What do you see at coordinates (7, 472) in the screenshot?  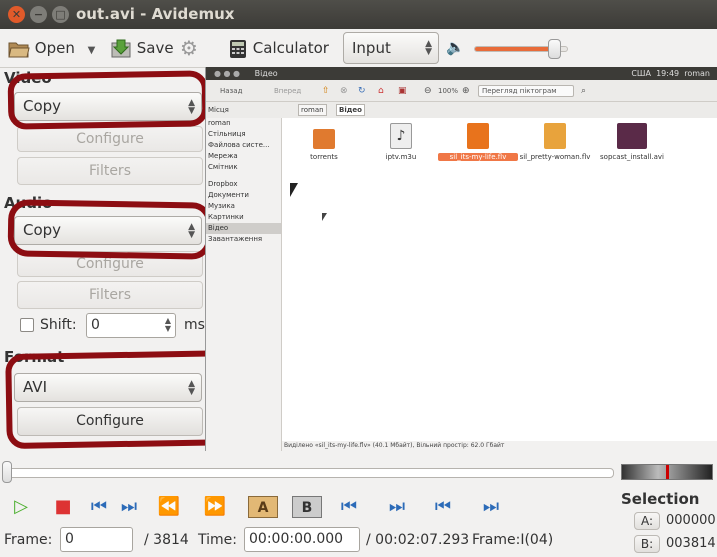 I see `seek-knob` at bounding box center [7, 472].